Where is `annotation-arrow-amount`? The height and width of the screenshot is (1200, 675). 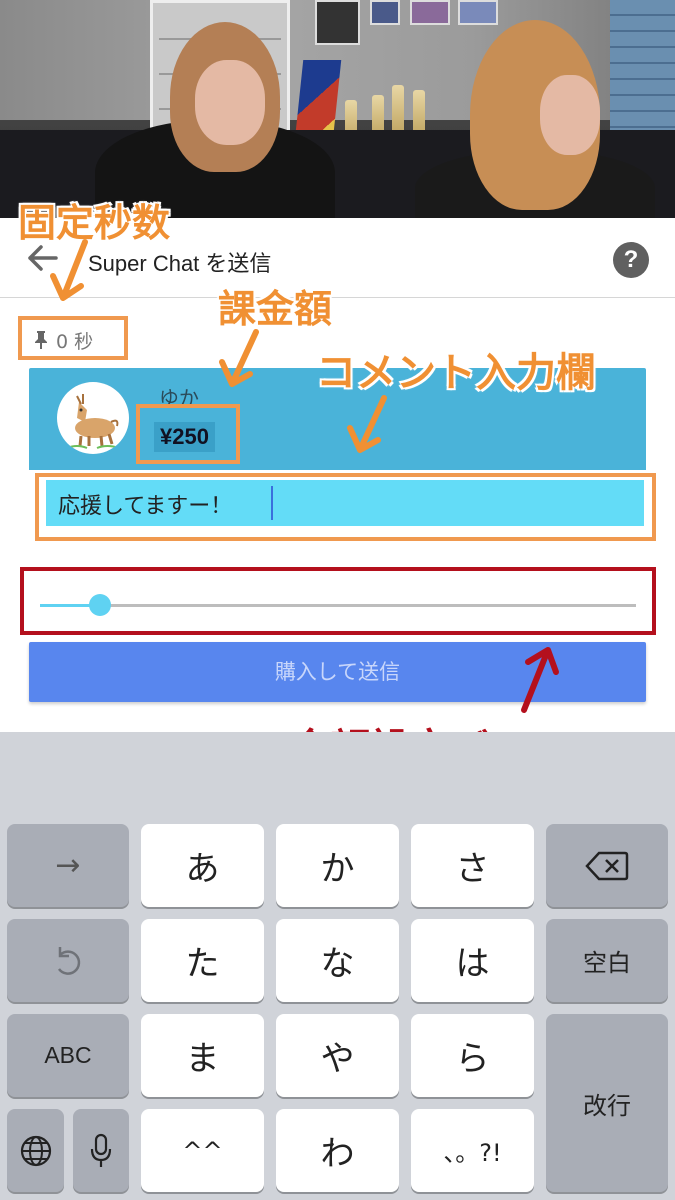
annotation-arrow-amount is located at coordinates (239, 358).